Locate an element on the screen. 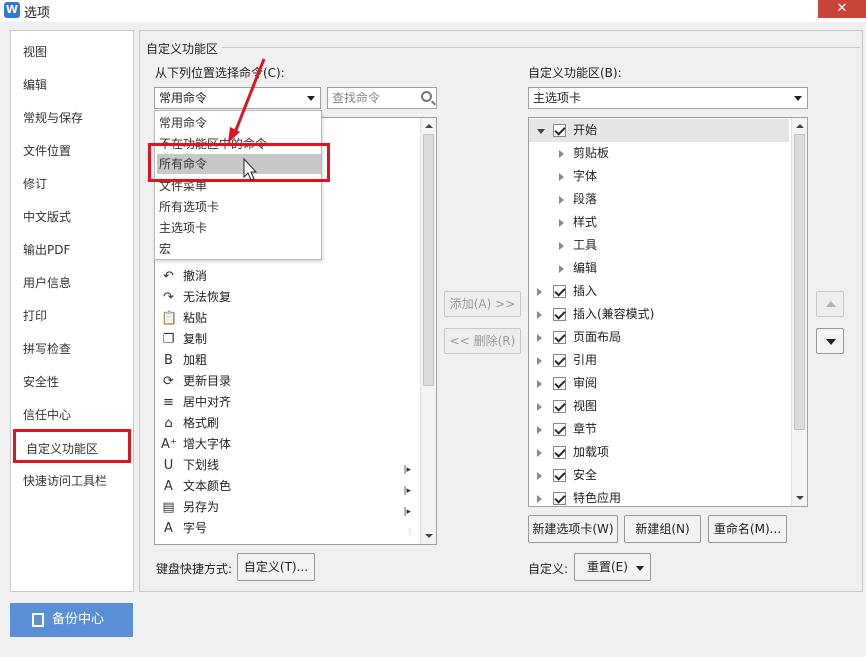 This screenshot has width=866, height=657. ribbon-tree-item: 编辑 is located at coordinates (659, 268).